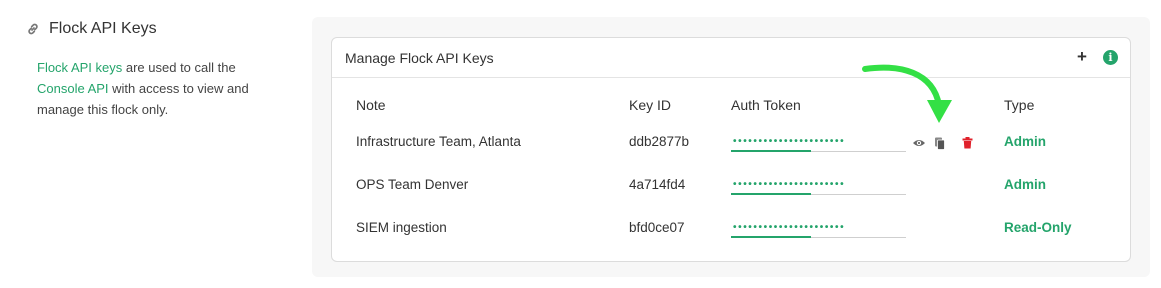 The height and width of the screenshot is (288, 1161). What do you see at coordinates (940, 143) in the screenshot?
I see `copy-icon` at bounding box center [940, 143].